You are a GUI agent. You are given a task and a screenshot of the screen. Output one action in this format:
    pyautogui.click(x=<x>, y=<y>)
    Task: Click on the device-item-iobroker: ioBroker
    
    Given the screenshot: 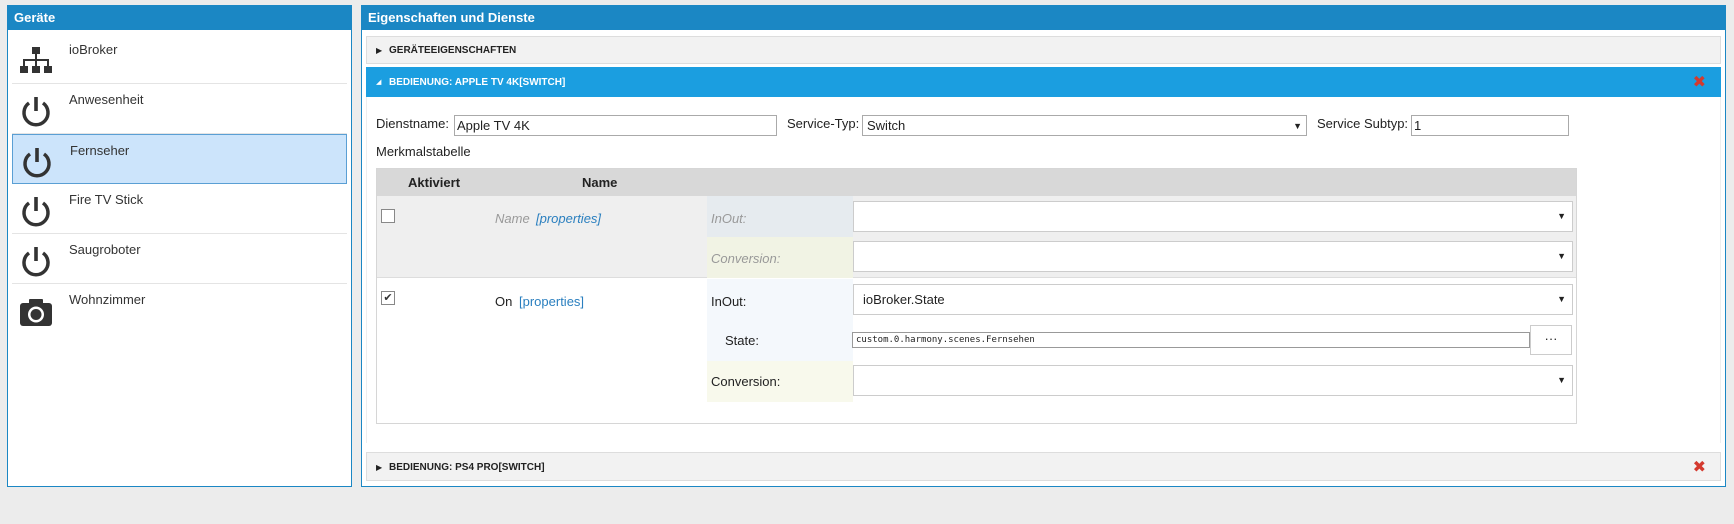 What is the action you would take?
    pyautogui.click(x=179, y=59)
    